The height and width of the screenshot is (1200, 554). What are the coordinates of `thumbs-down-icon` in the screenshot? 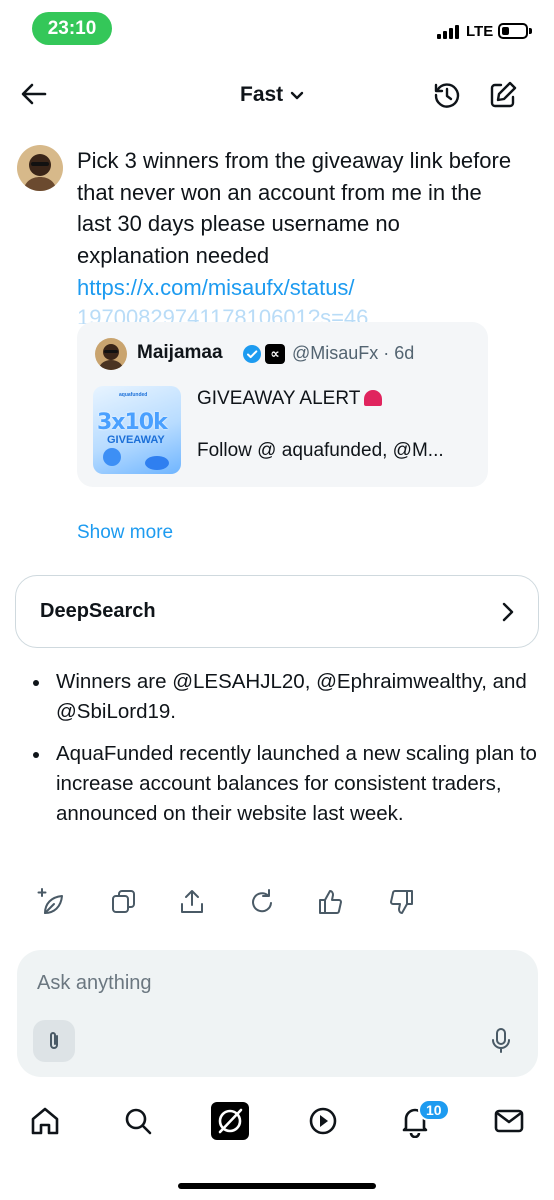 It's located at (401, 902).